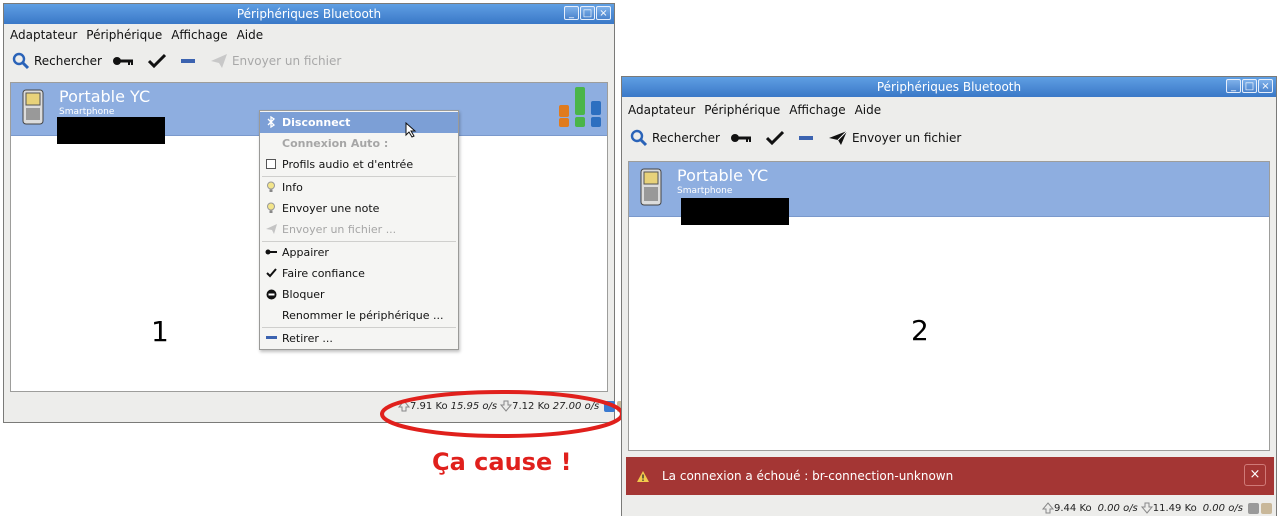 The height and width of the screenshot is (518, 1280). I want to click on menu-item-label: Profils audio et d'entrée, so click(348, 164).